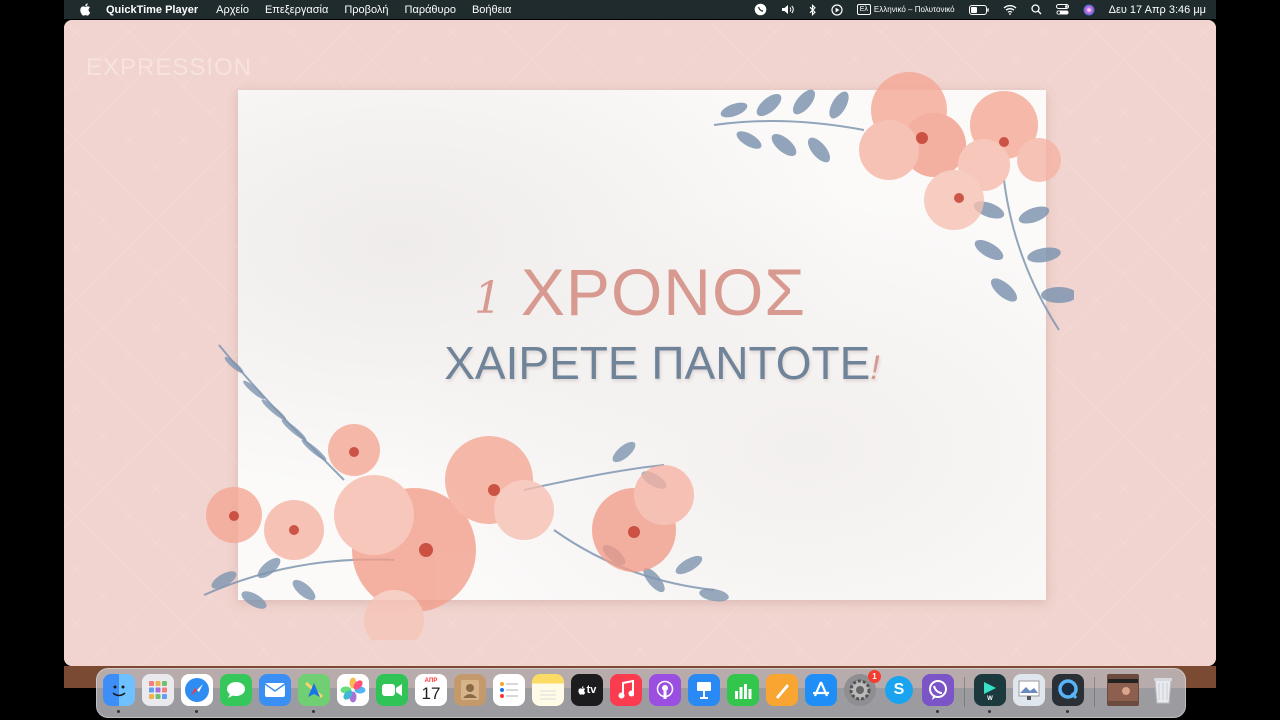 The width and height of the screenshot is (1280, 720). Describe the element at coordinates (158, 690) in the screenshot. I see `launchpad-icon` at that location.